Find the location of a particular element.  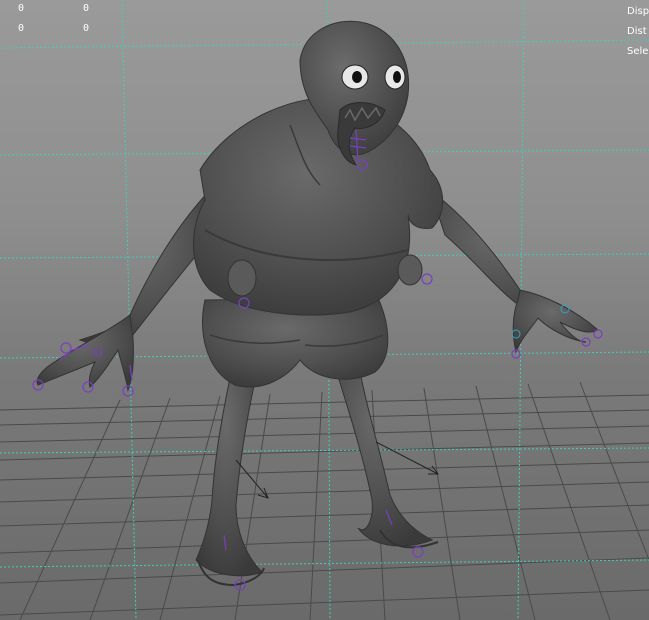

hud-label-selection: Sele is located at coordinates (638, 51).